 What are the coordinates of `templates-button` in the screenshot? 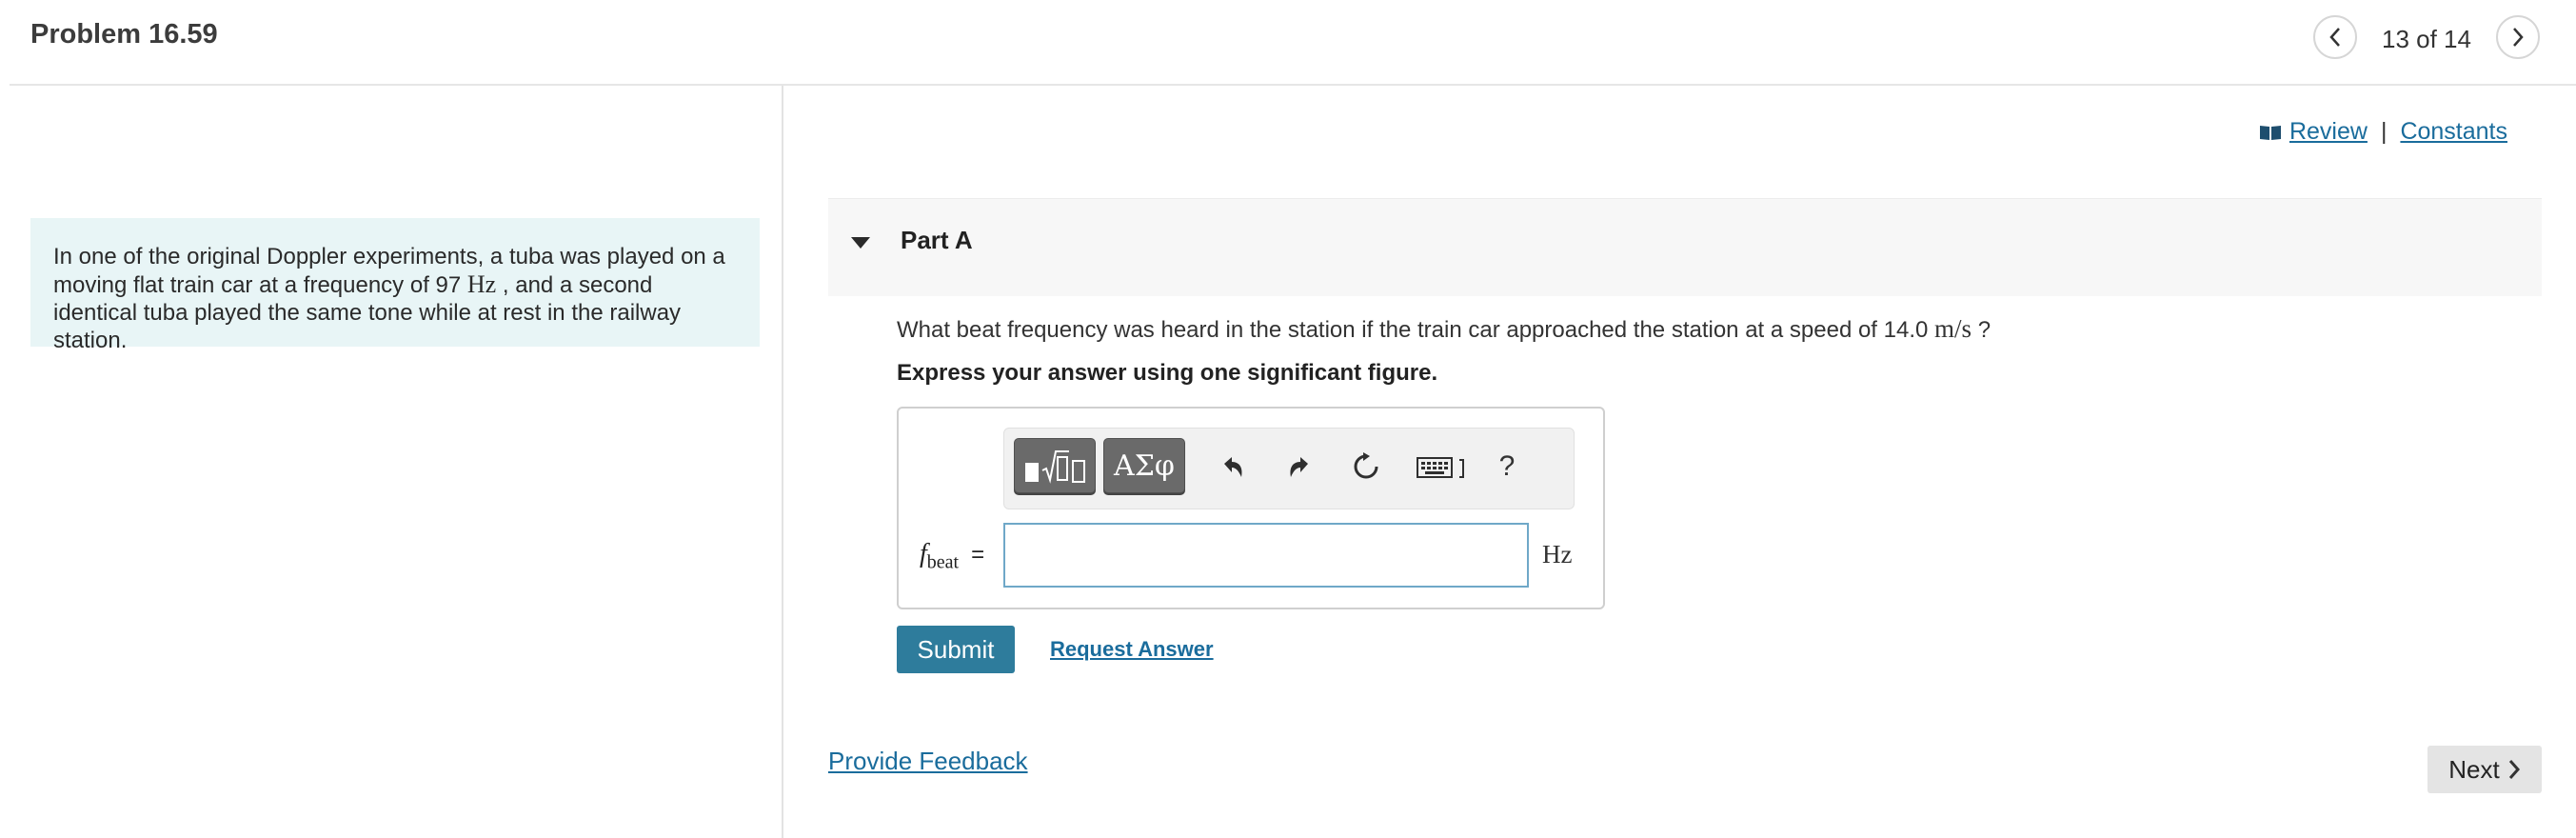 It's located at (1055, 465).